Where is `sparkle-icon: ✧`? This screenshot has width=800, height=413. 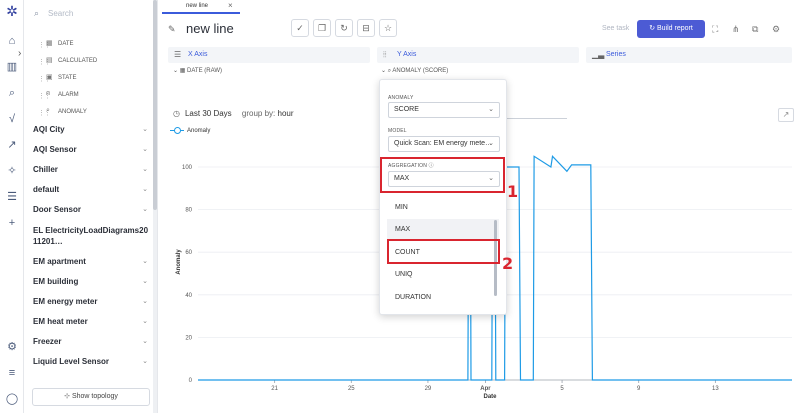 sparkle-icon: ✧ is located at coordinates (12, 171).